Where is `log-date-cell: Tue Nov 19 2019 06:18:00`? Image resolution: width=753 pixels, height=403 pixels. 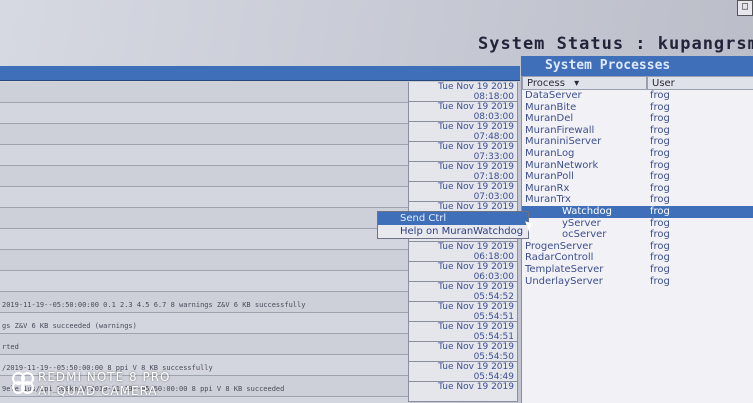 log-date-cell: Tue Nov 19 2019 06:18:00 is located at coordinates (463, 252).